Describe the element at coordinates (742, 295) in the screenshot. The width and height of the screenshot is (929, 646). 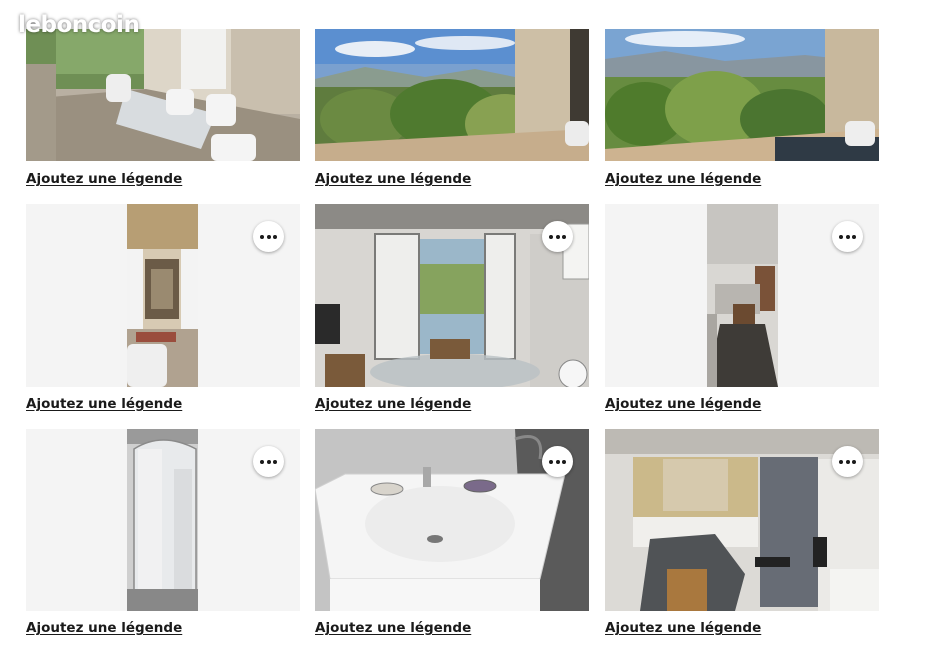
I see `photo-tile-hallway` at that location.